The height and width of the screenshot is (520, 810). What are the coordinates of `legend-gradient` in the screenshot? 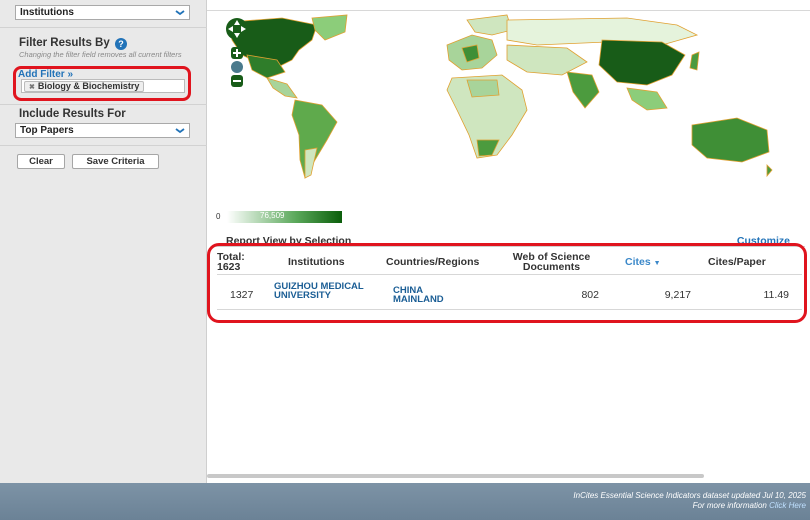 It's located at (284, 217).